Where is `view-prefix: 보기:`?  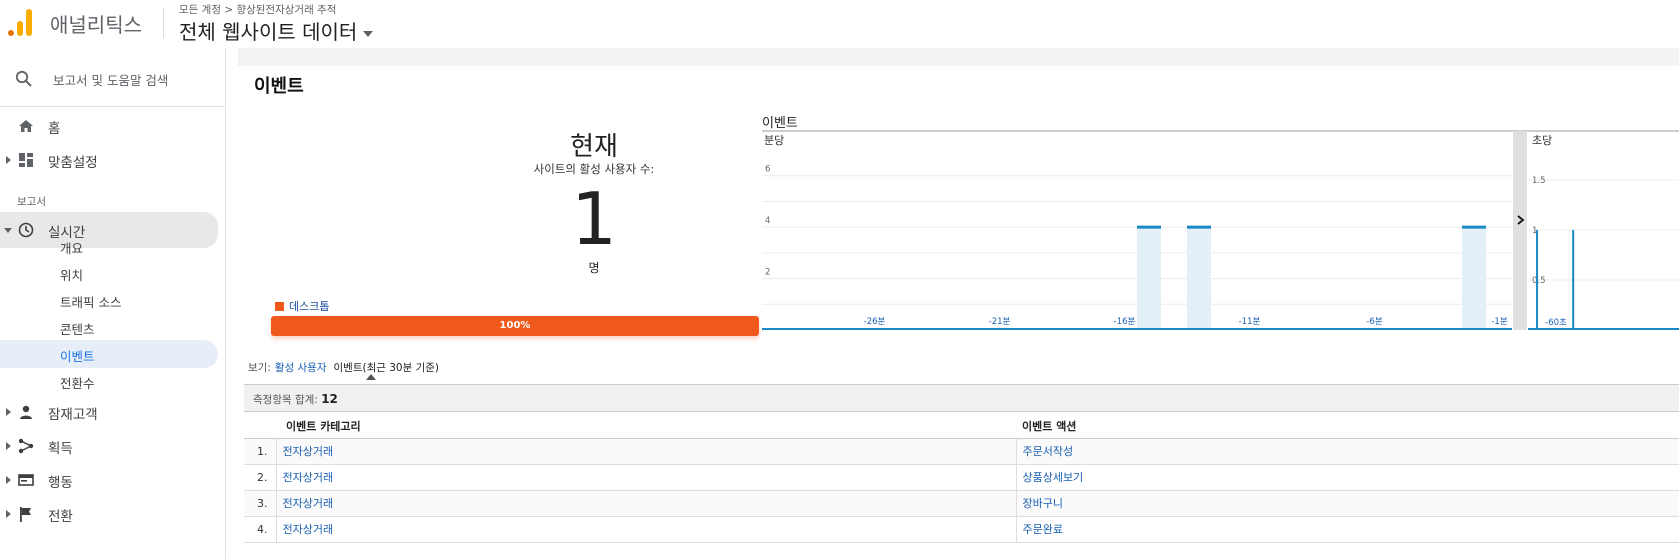 view-prefix: 보기: is located at coordinates (259, 368).